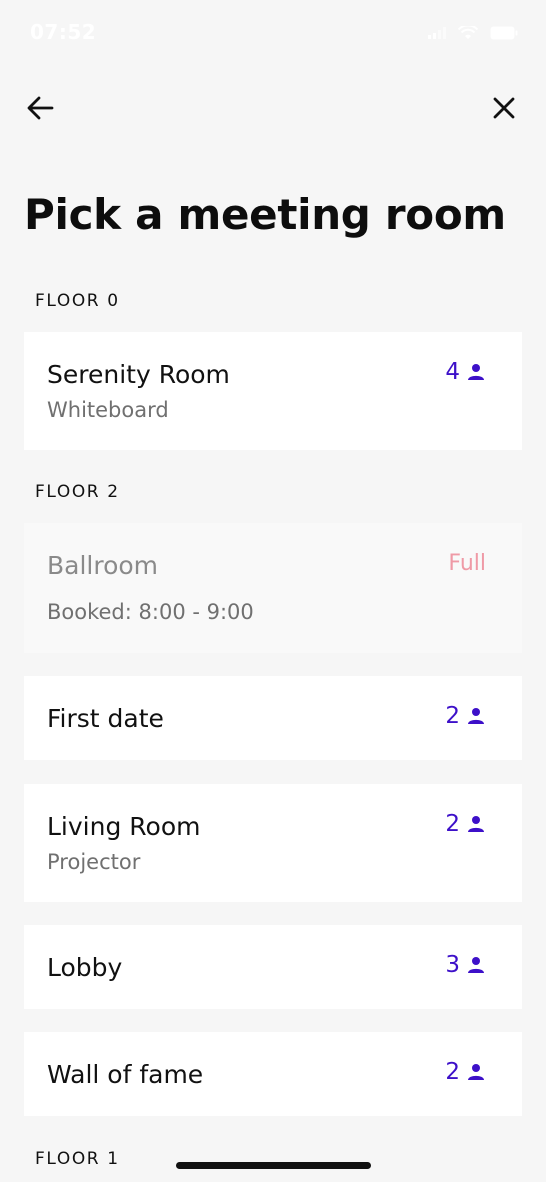 Image resolution: width=546 pixels, height=1182 pixels. What do you see at coordinates (273, 1165) in the screenshot?
I see `home-indicator` at bounding box center [273, 1165].